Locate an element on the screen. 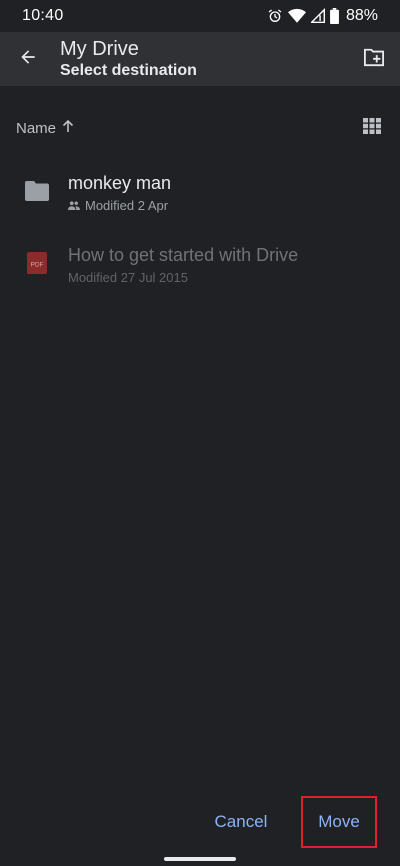 This screenshot has height=866, width=400. status-bar: 10:40 88% is located at coordinates (200, 16).